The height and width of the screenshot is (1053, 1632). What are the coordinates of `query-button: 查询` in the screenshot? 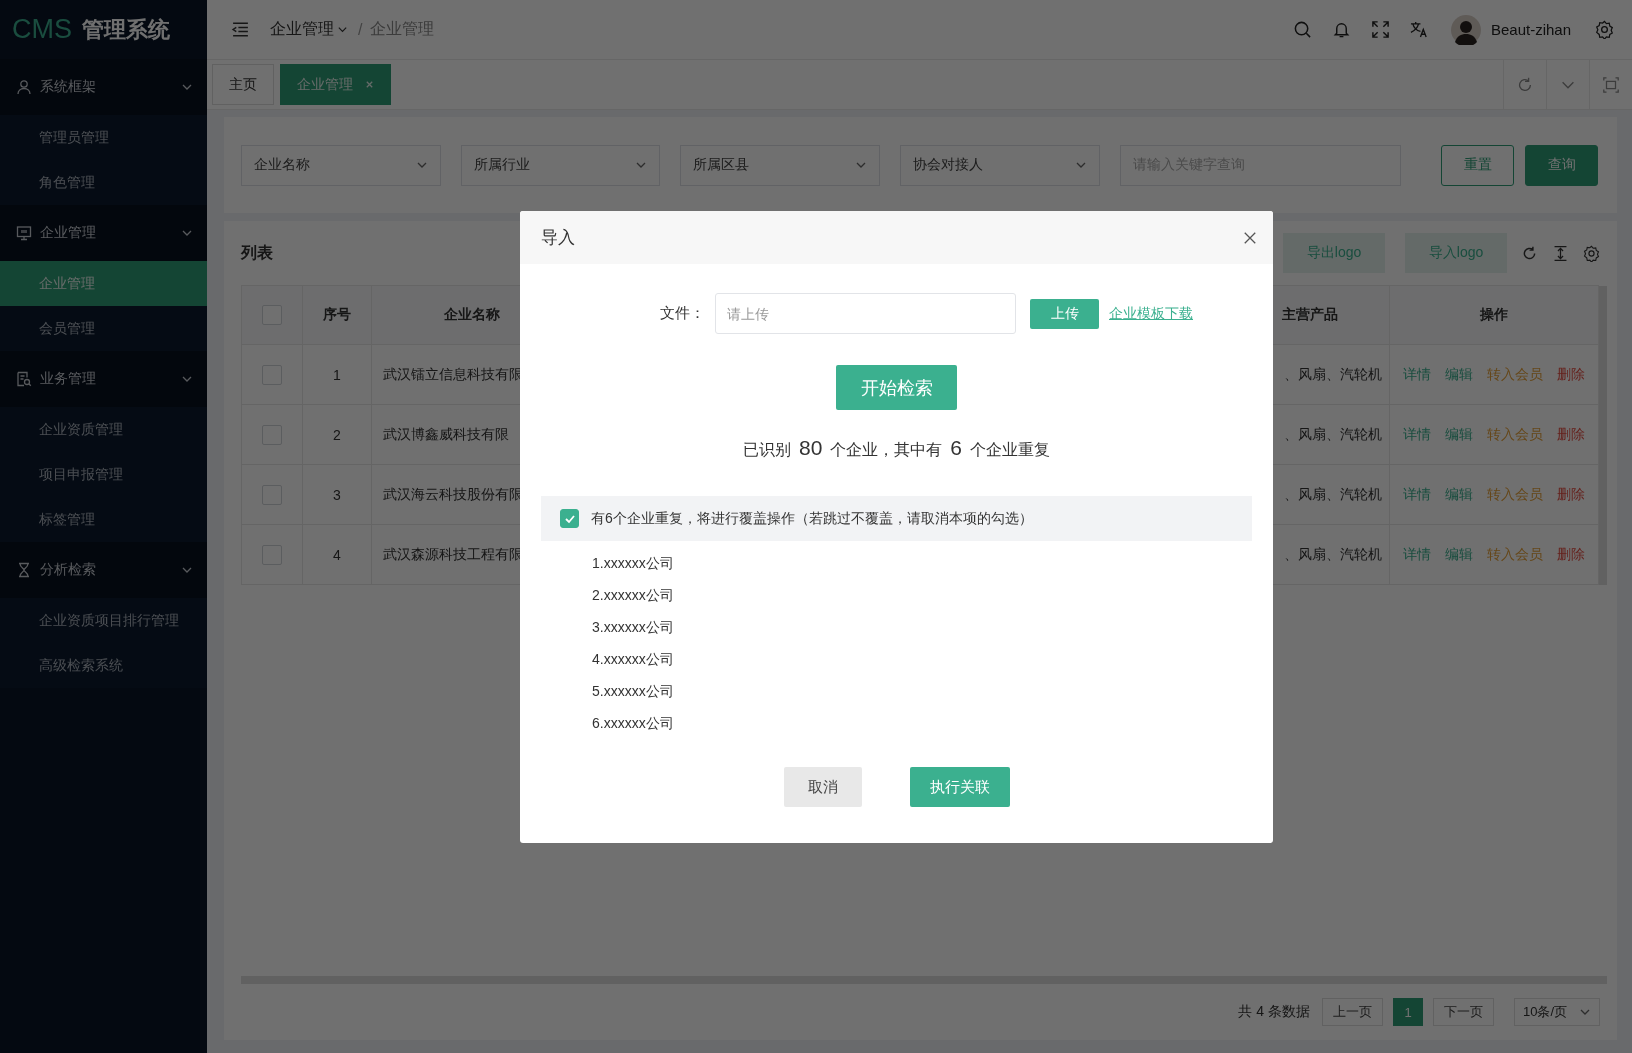 It's located at (1561, 165).